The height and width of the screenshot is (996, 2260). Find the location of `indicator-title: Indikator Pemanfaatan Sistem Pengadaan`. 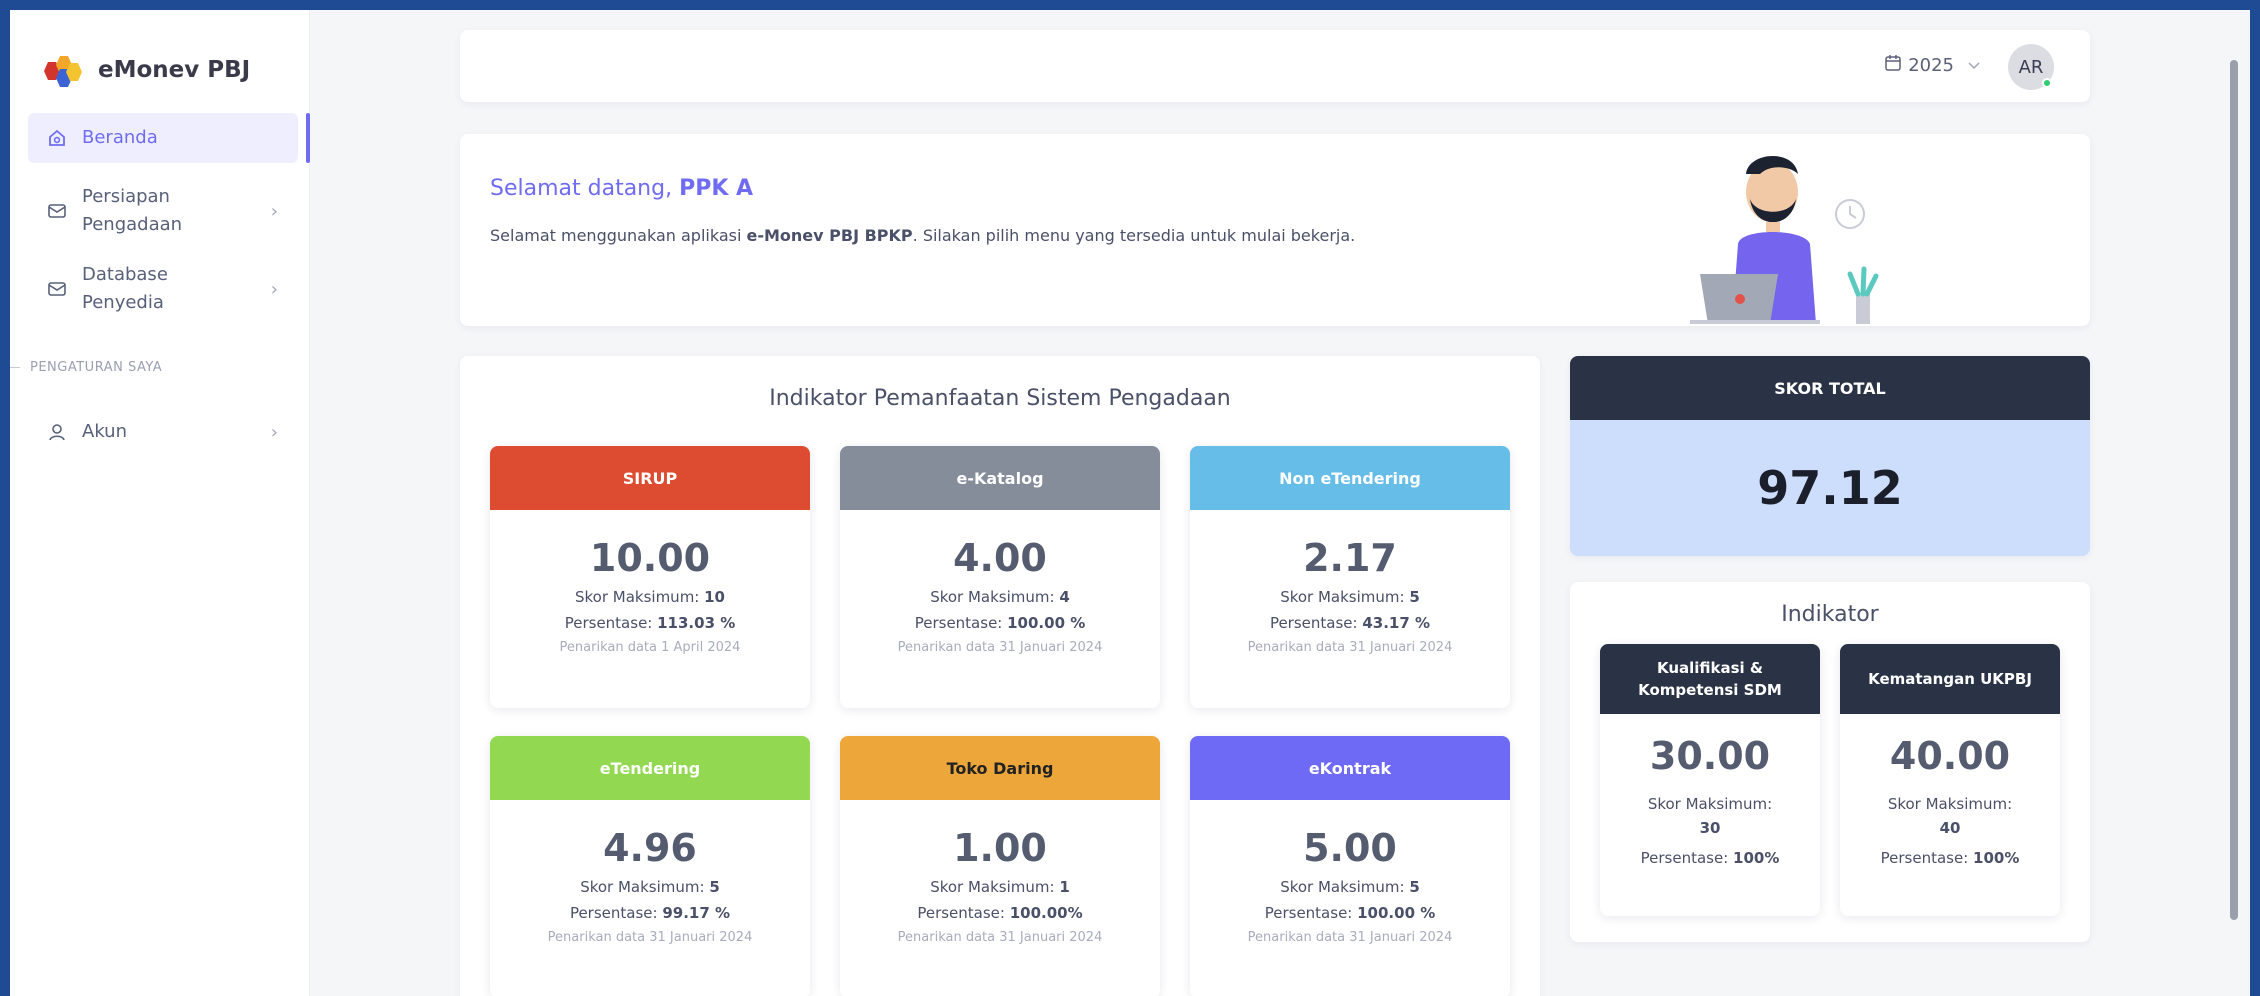

indicator-title: Indikator Pemanfaatan Sistem Pengadaan is located at coordinates (1000, 398).